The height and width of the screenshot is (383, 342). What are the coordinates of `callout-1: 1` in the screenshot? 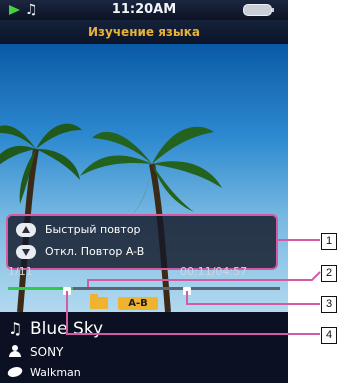 It's located at (329, 241).